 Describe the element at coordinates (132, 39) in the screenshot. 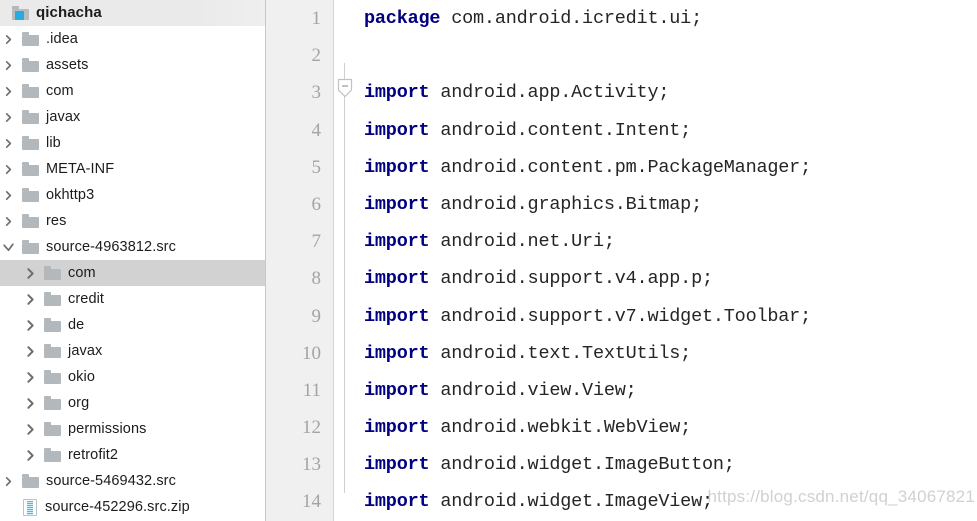

I see `tree-item: .idea` at that location.